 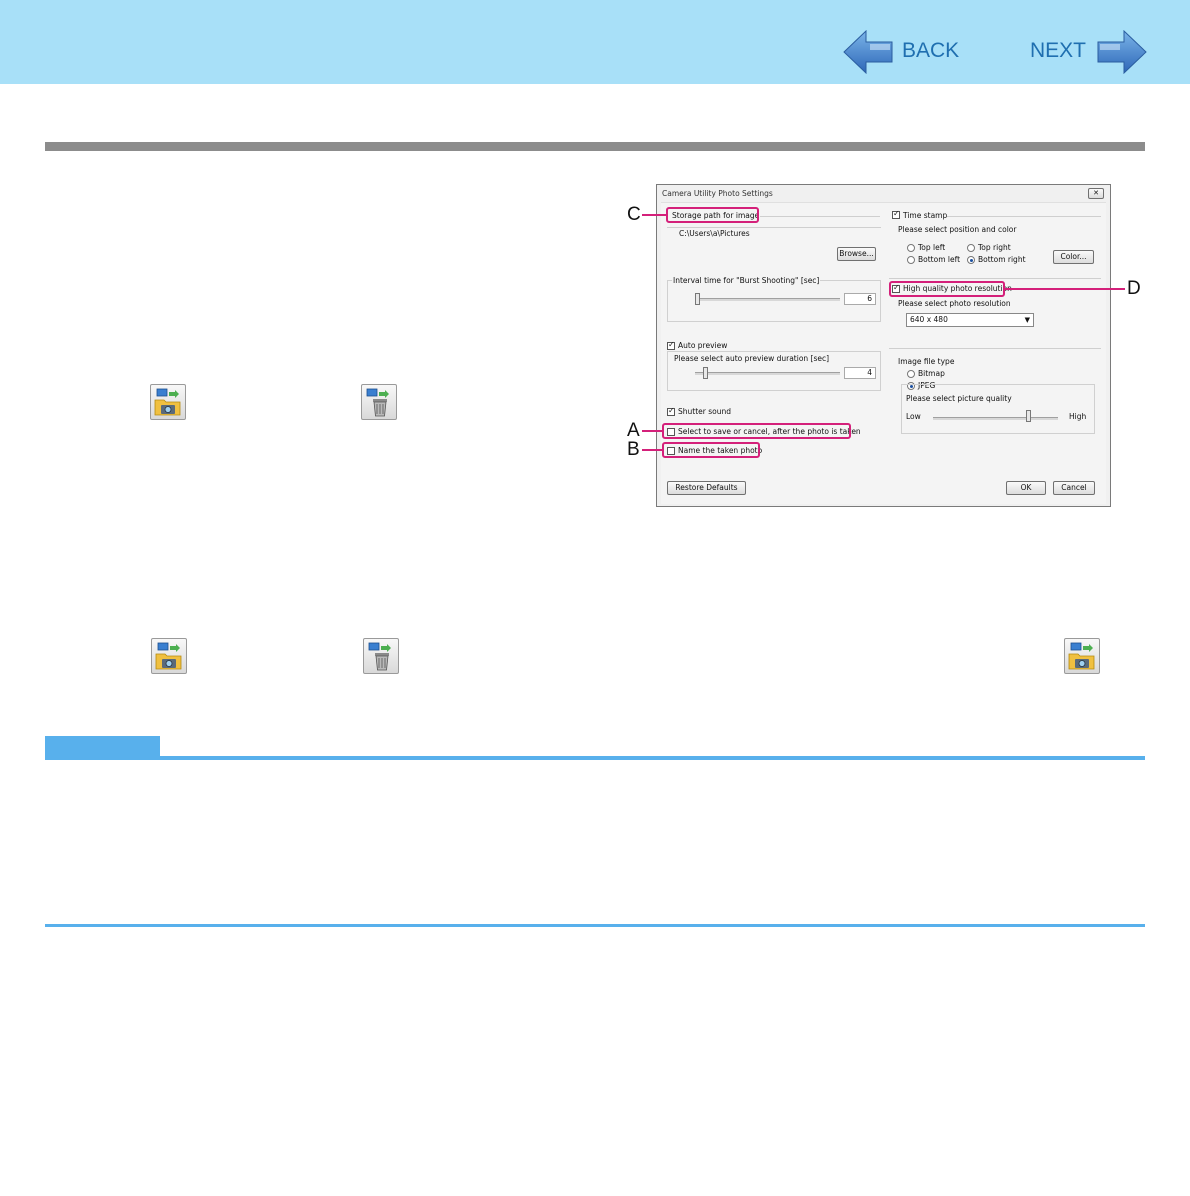 I want to click on top-left-label: Top left, so click(x=932, y=247).